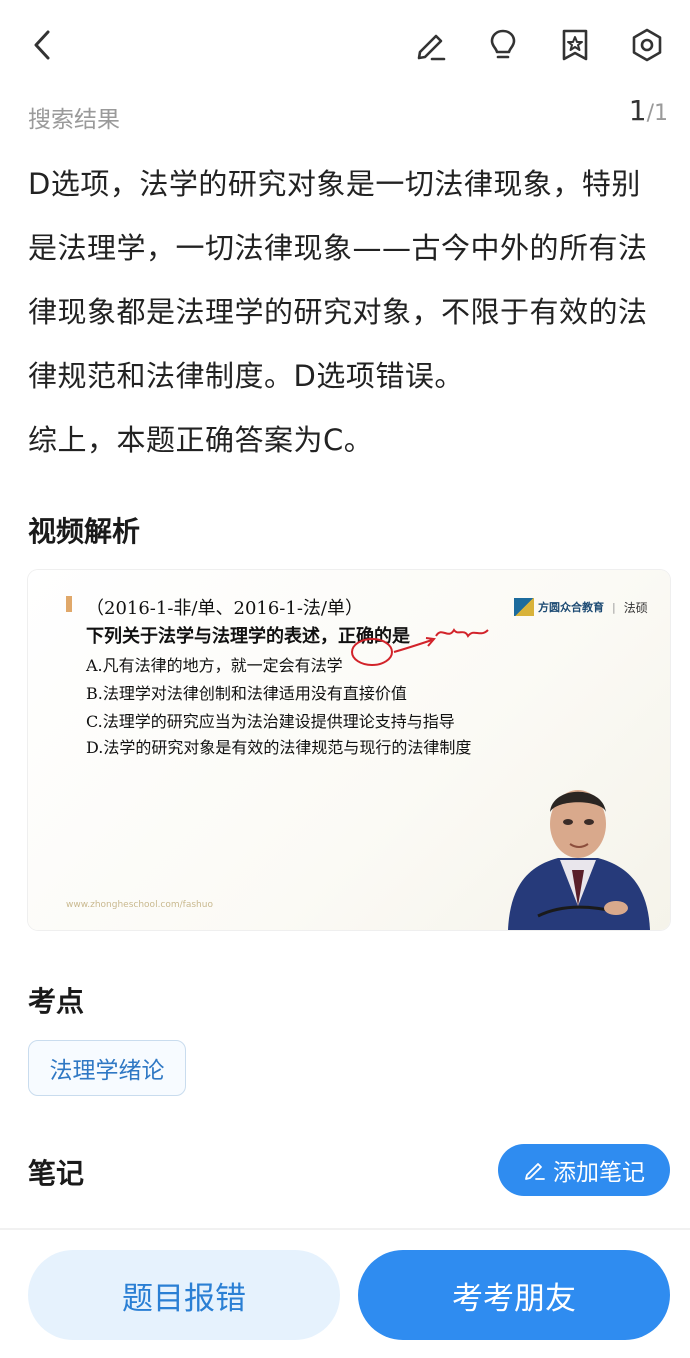 The height and width of the screenshot is (1358, 690). Describe the element at coordinates (270, 721) in the screenshot. I see `slide-option: C.法理学的研究应当为法治建设提供理论支持与指导` at that location.